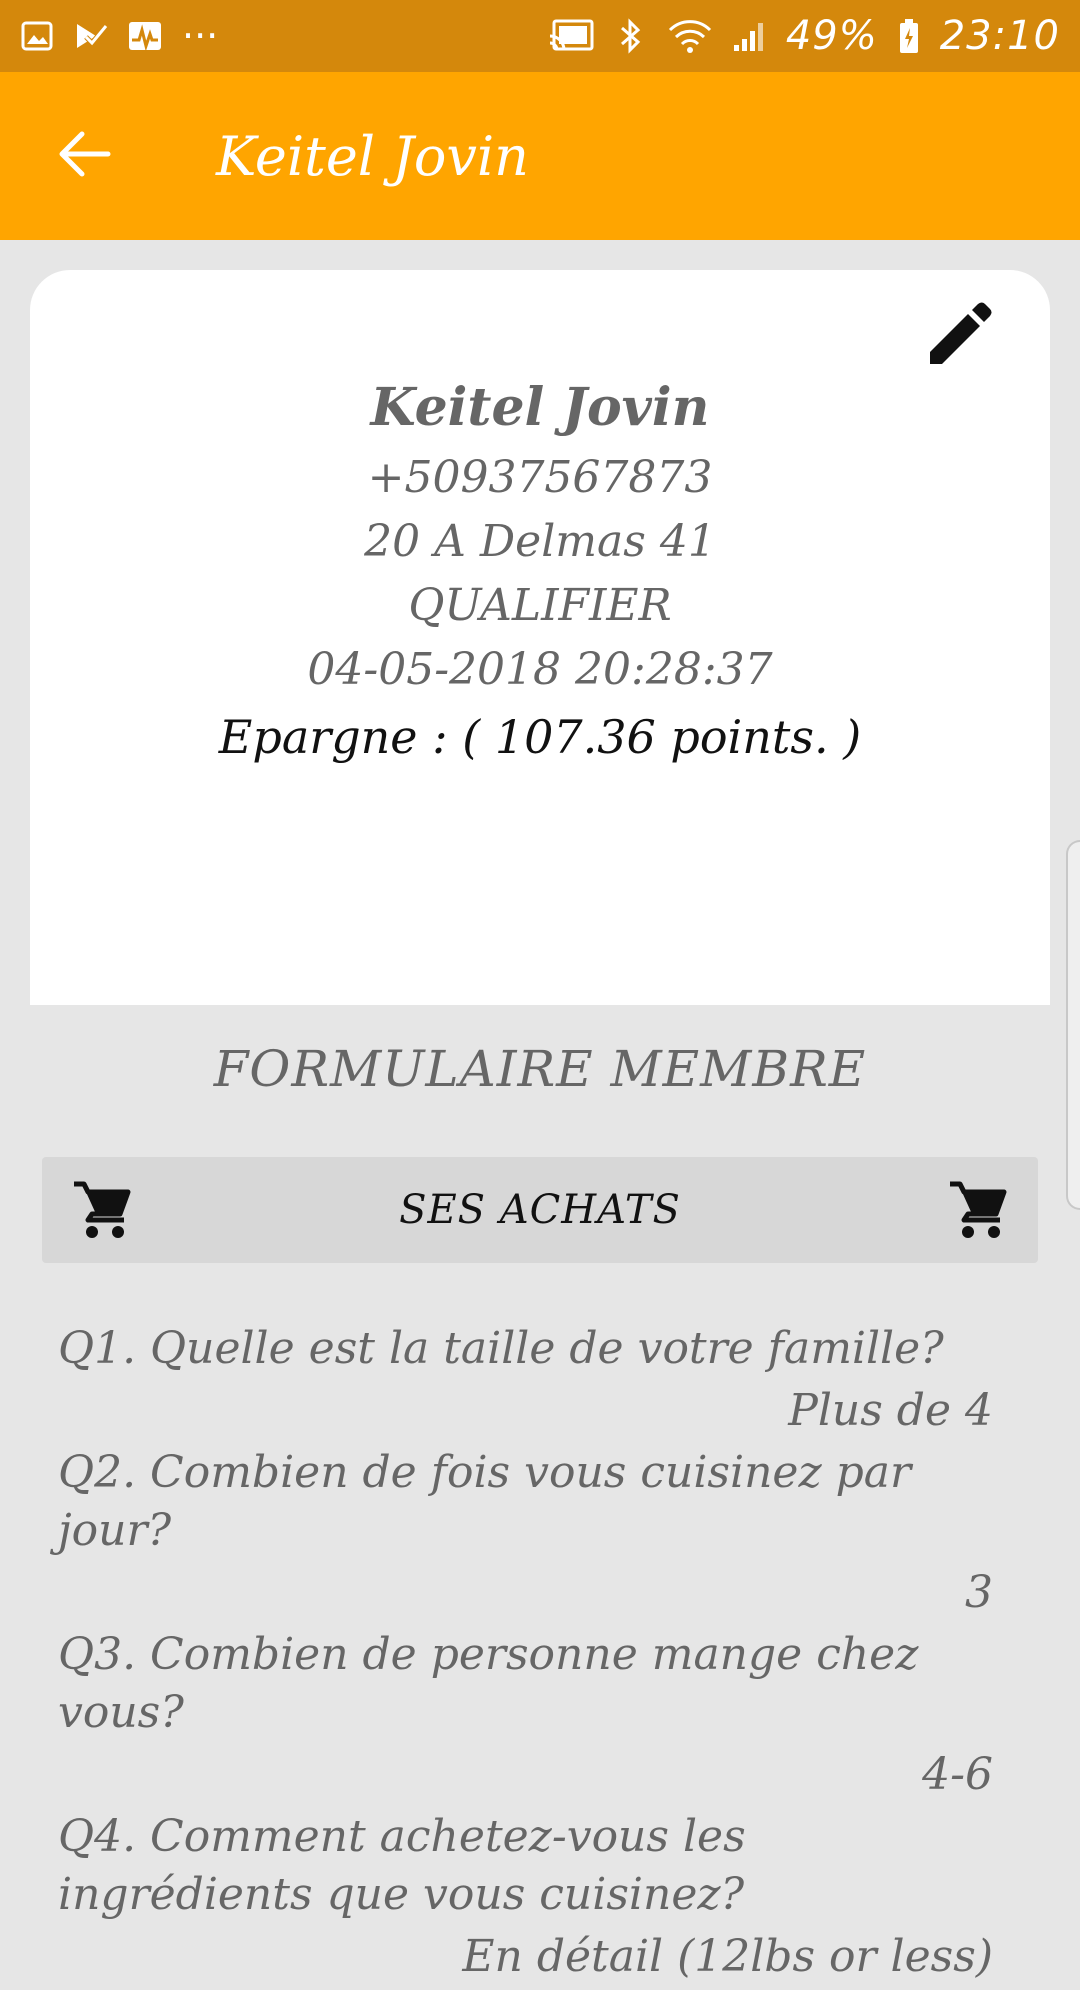 This screenshot has width=1080, height=1990. I want to click on battery-icon, so click(909, 36).